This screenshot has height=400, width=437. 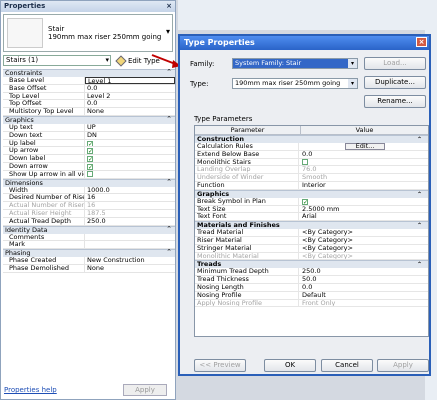 I want to click on property-row-mark: Mark, so click(x=89, y=245).